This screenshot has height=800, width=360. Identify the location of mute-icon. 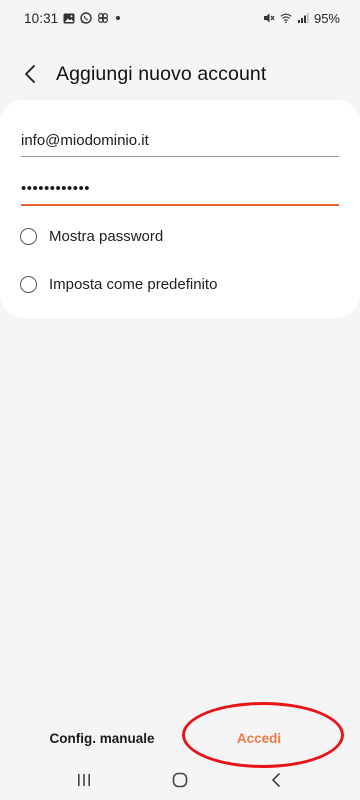
(269, 18).